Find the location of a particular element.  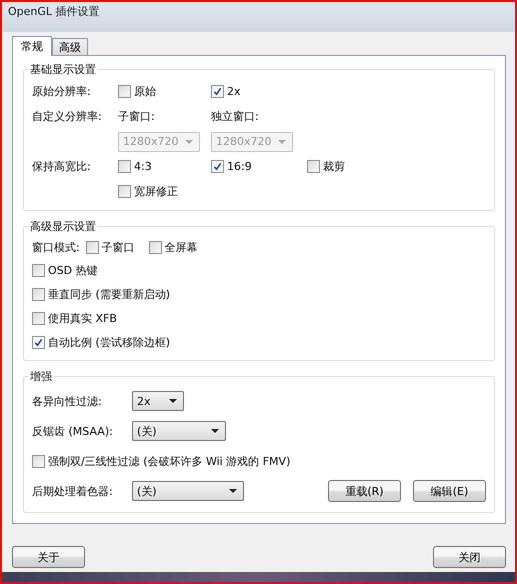

field-label: 自定义分辨率: is located at coordinates (67, 116).